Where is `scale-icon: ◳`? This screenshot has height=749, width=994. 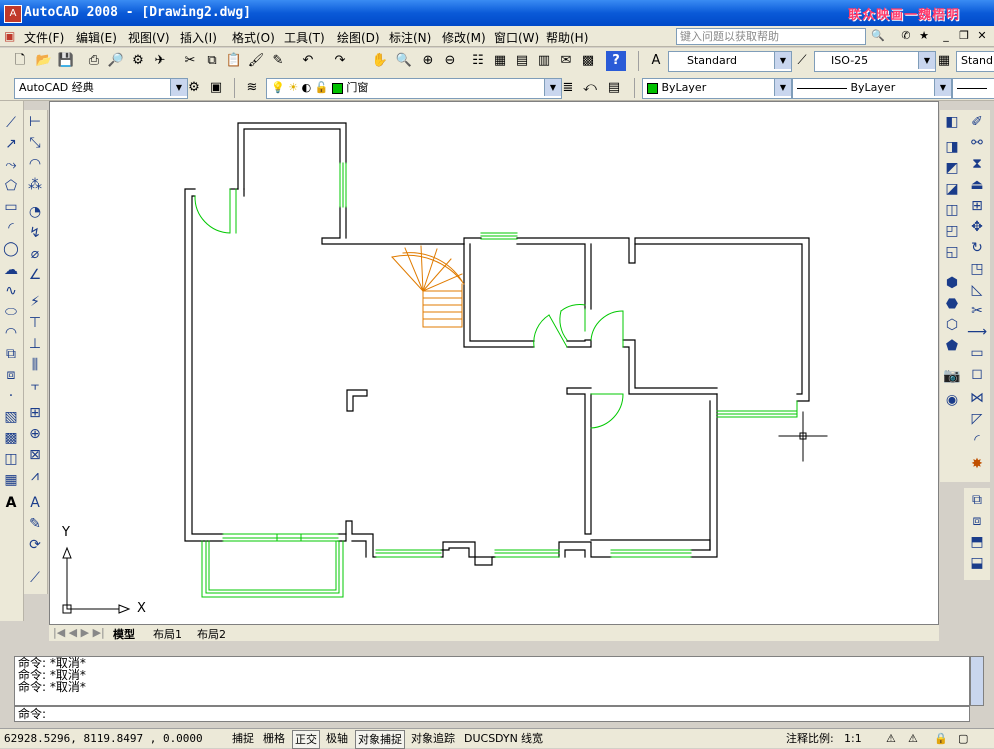 scale-icon: ◳ is located at coordinates (977, 269).